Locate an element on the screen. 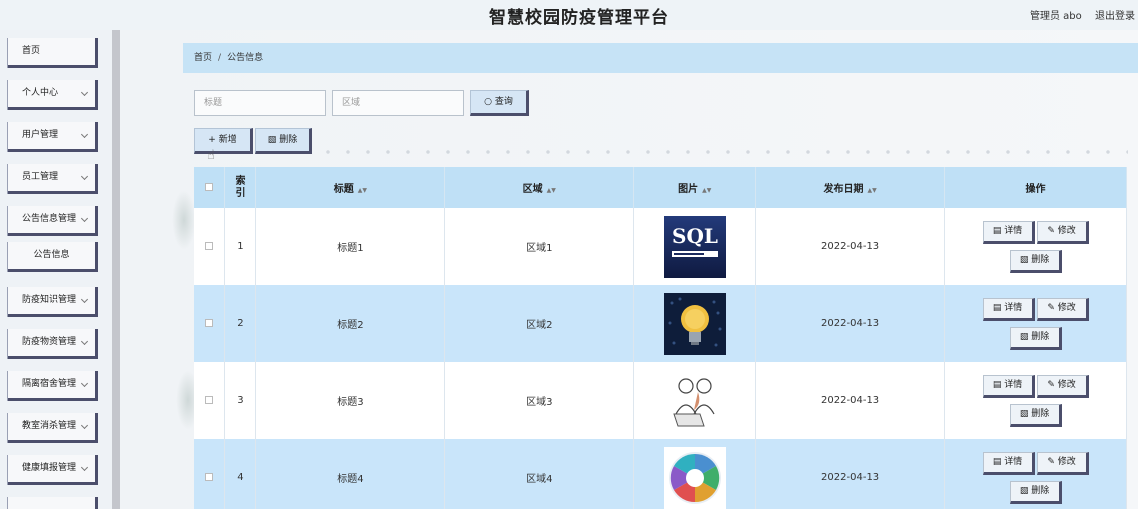  top-bar: 智慧校园防疫管理平台 管理员 abo 退出登录 is located at coordinates (569, 15).